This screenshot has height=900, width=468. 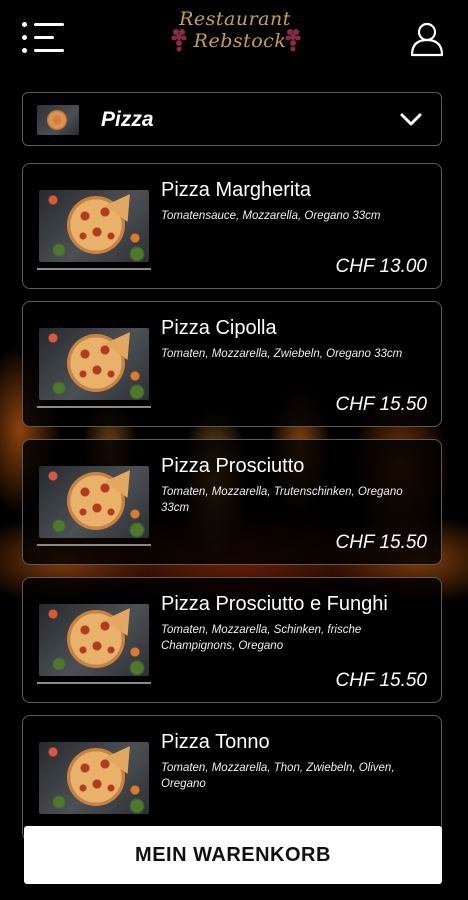 I want to click on product-name: Pizza Cipolla, so click(x=219, y=328).